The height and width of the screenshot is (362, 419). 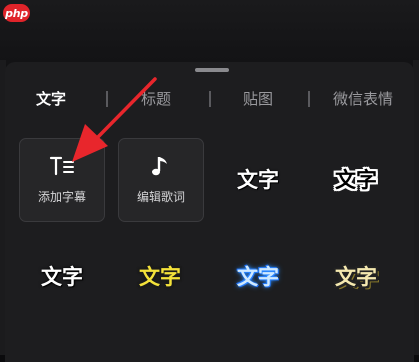 What do you see at coordinates (62, 180) in the screenshot?
I see `add-subtitle-button: 添加字幕` at bounding box center [62, 180].